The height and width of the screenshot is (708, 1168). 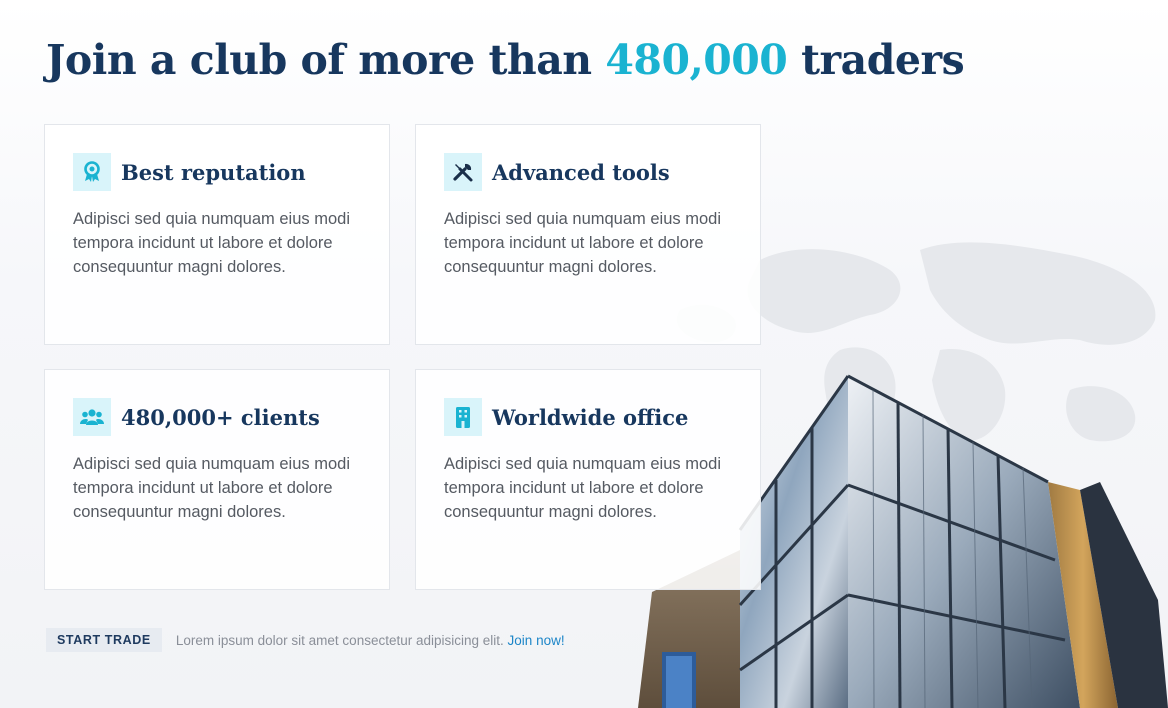 I want to click on award-icon, so click(x=92, y=172).